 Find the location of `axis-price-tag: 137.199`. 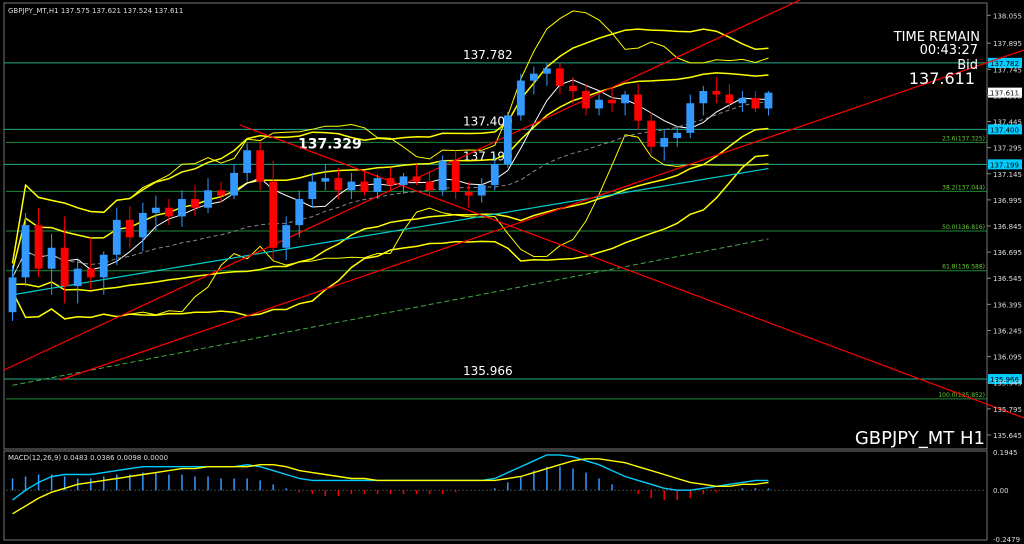

axis-price-tag: 137.199 is located at coordinates (1005, 164).